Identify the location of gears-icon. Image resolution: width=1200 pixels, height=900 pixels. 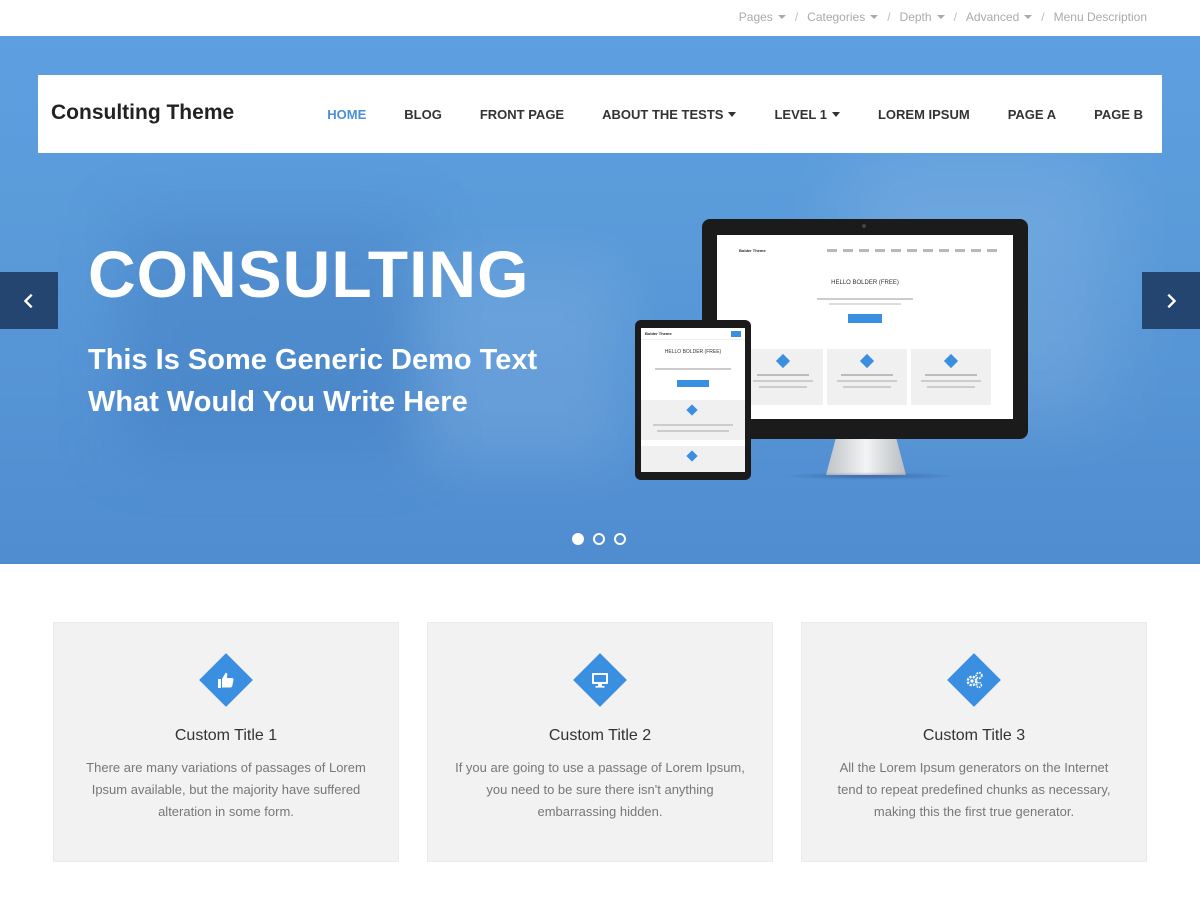
(974, 680).